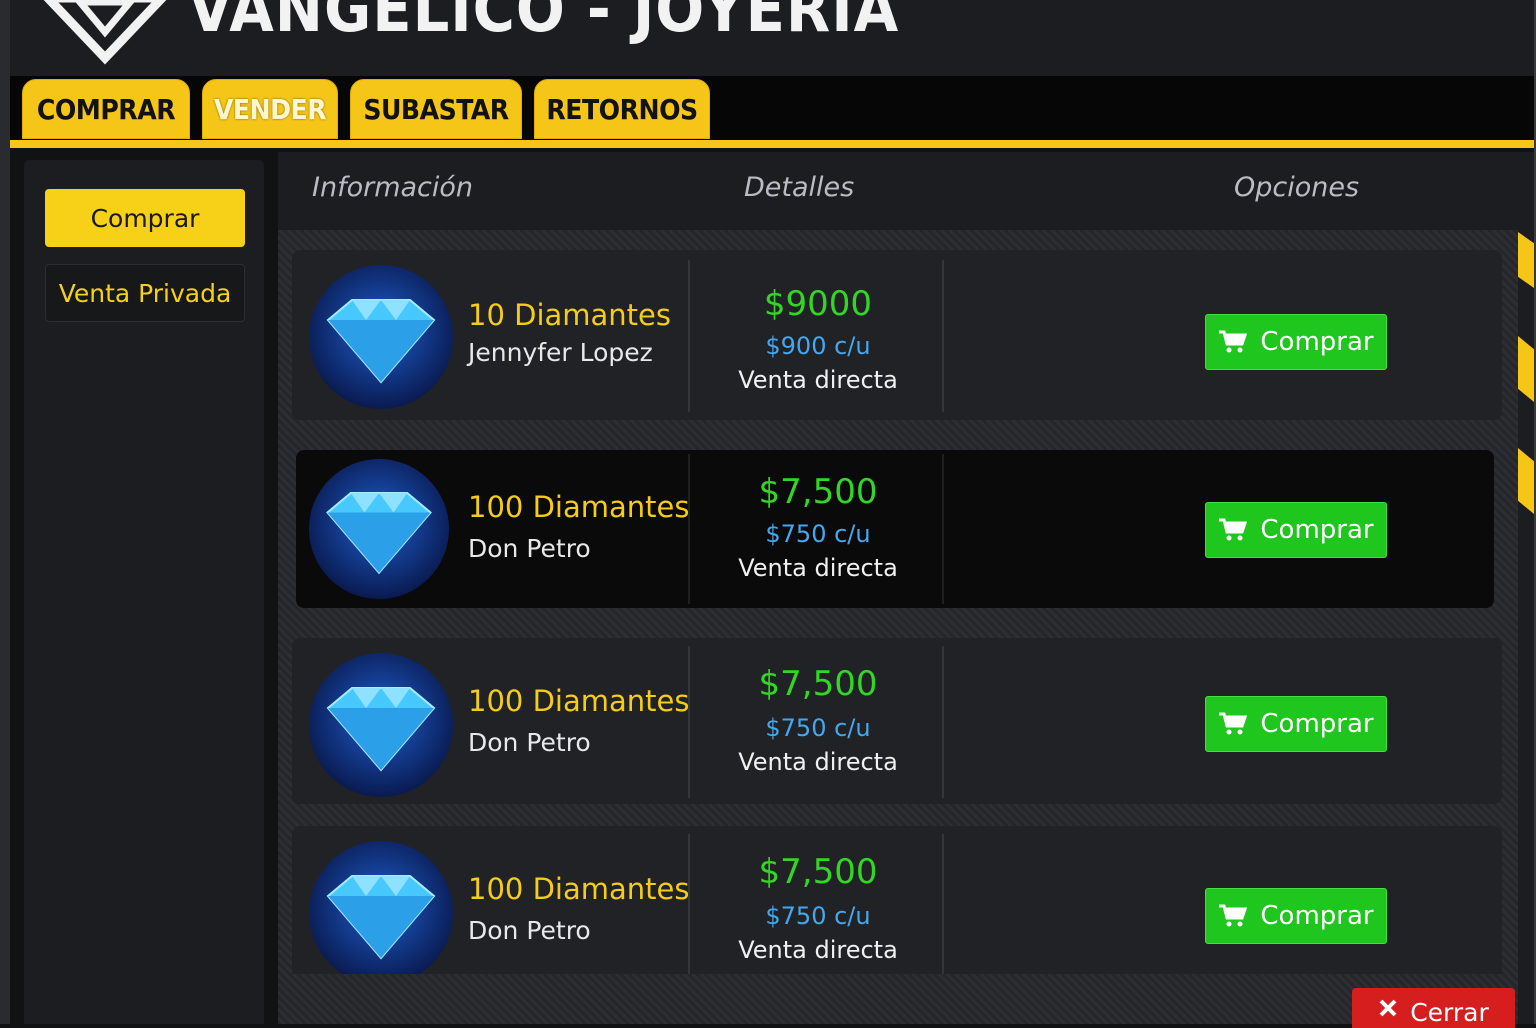 This screenshot has width=1536, height=1028. Describe the element at coordinates (818, 346) in the screenshot. I see `listing-unit-price: $900 c/u` at that location.